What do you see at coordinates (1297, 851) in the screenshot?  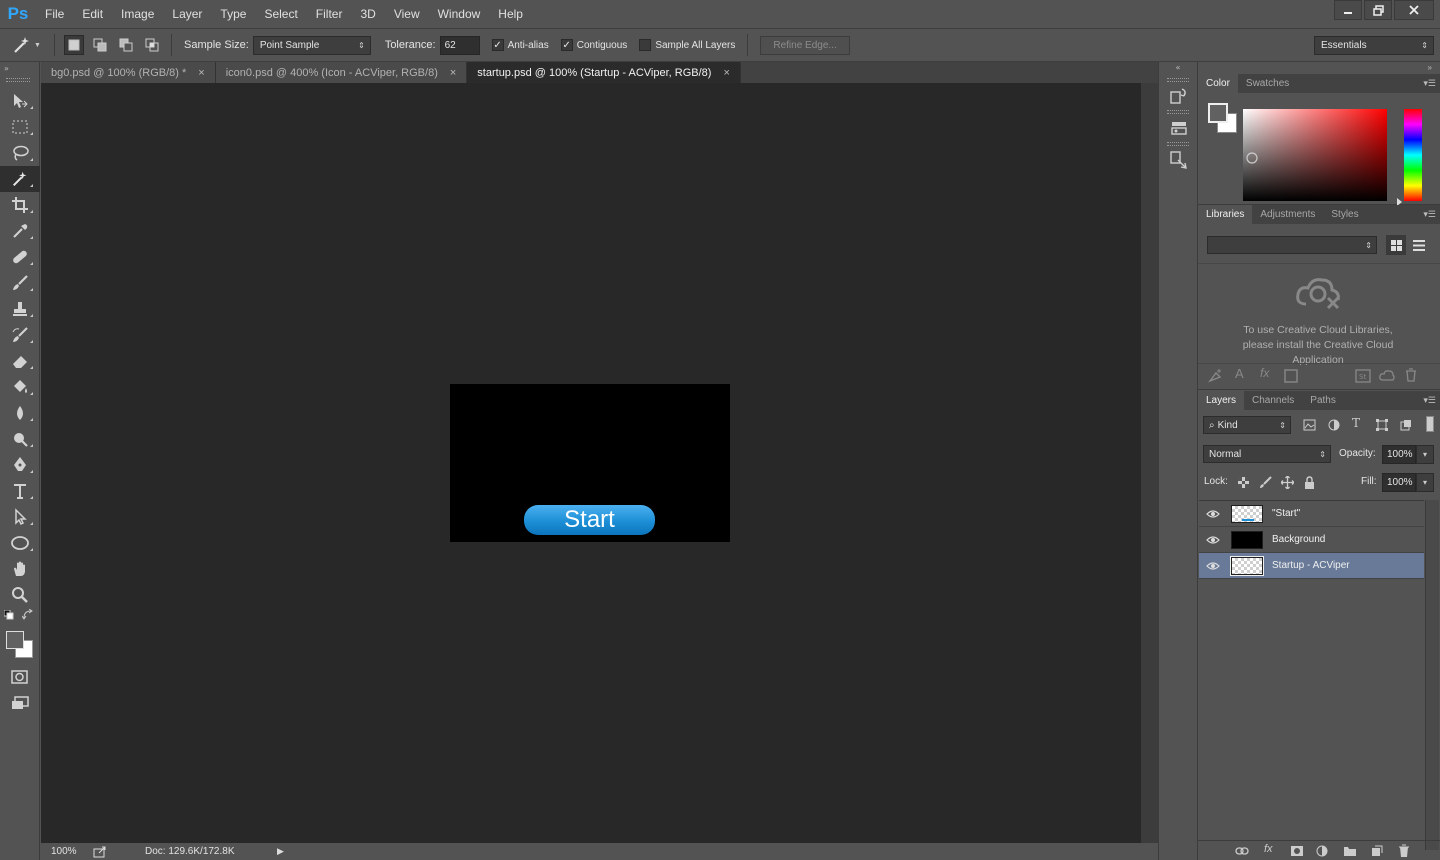 I see `add-mask-icon` at bounding box center [1297, 851].